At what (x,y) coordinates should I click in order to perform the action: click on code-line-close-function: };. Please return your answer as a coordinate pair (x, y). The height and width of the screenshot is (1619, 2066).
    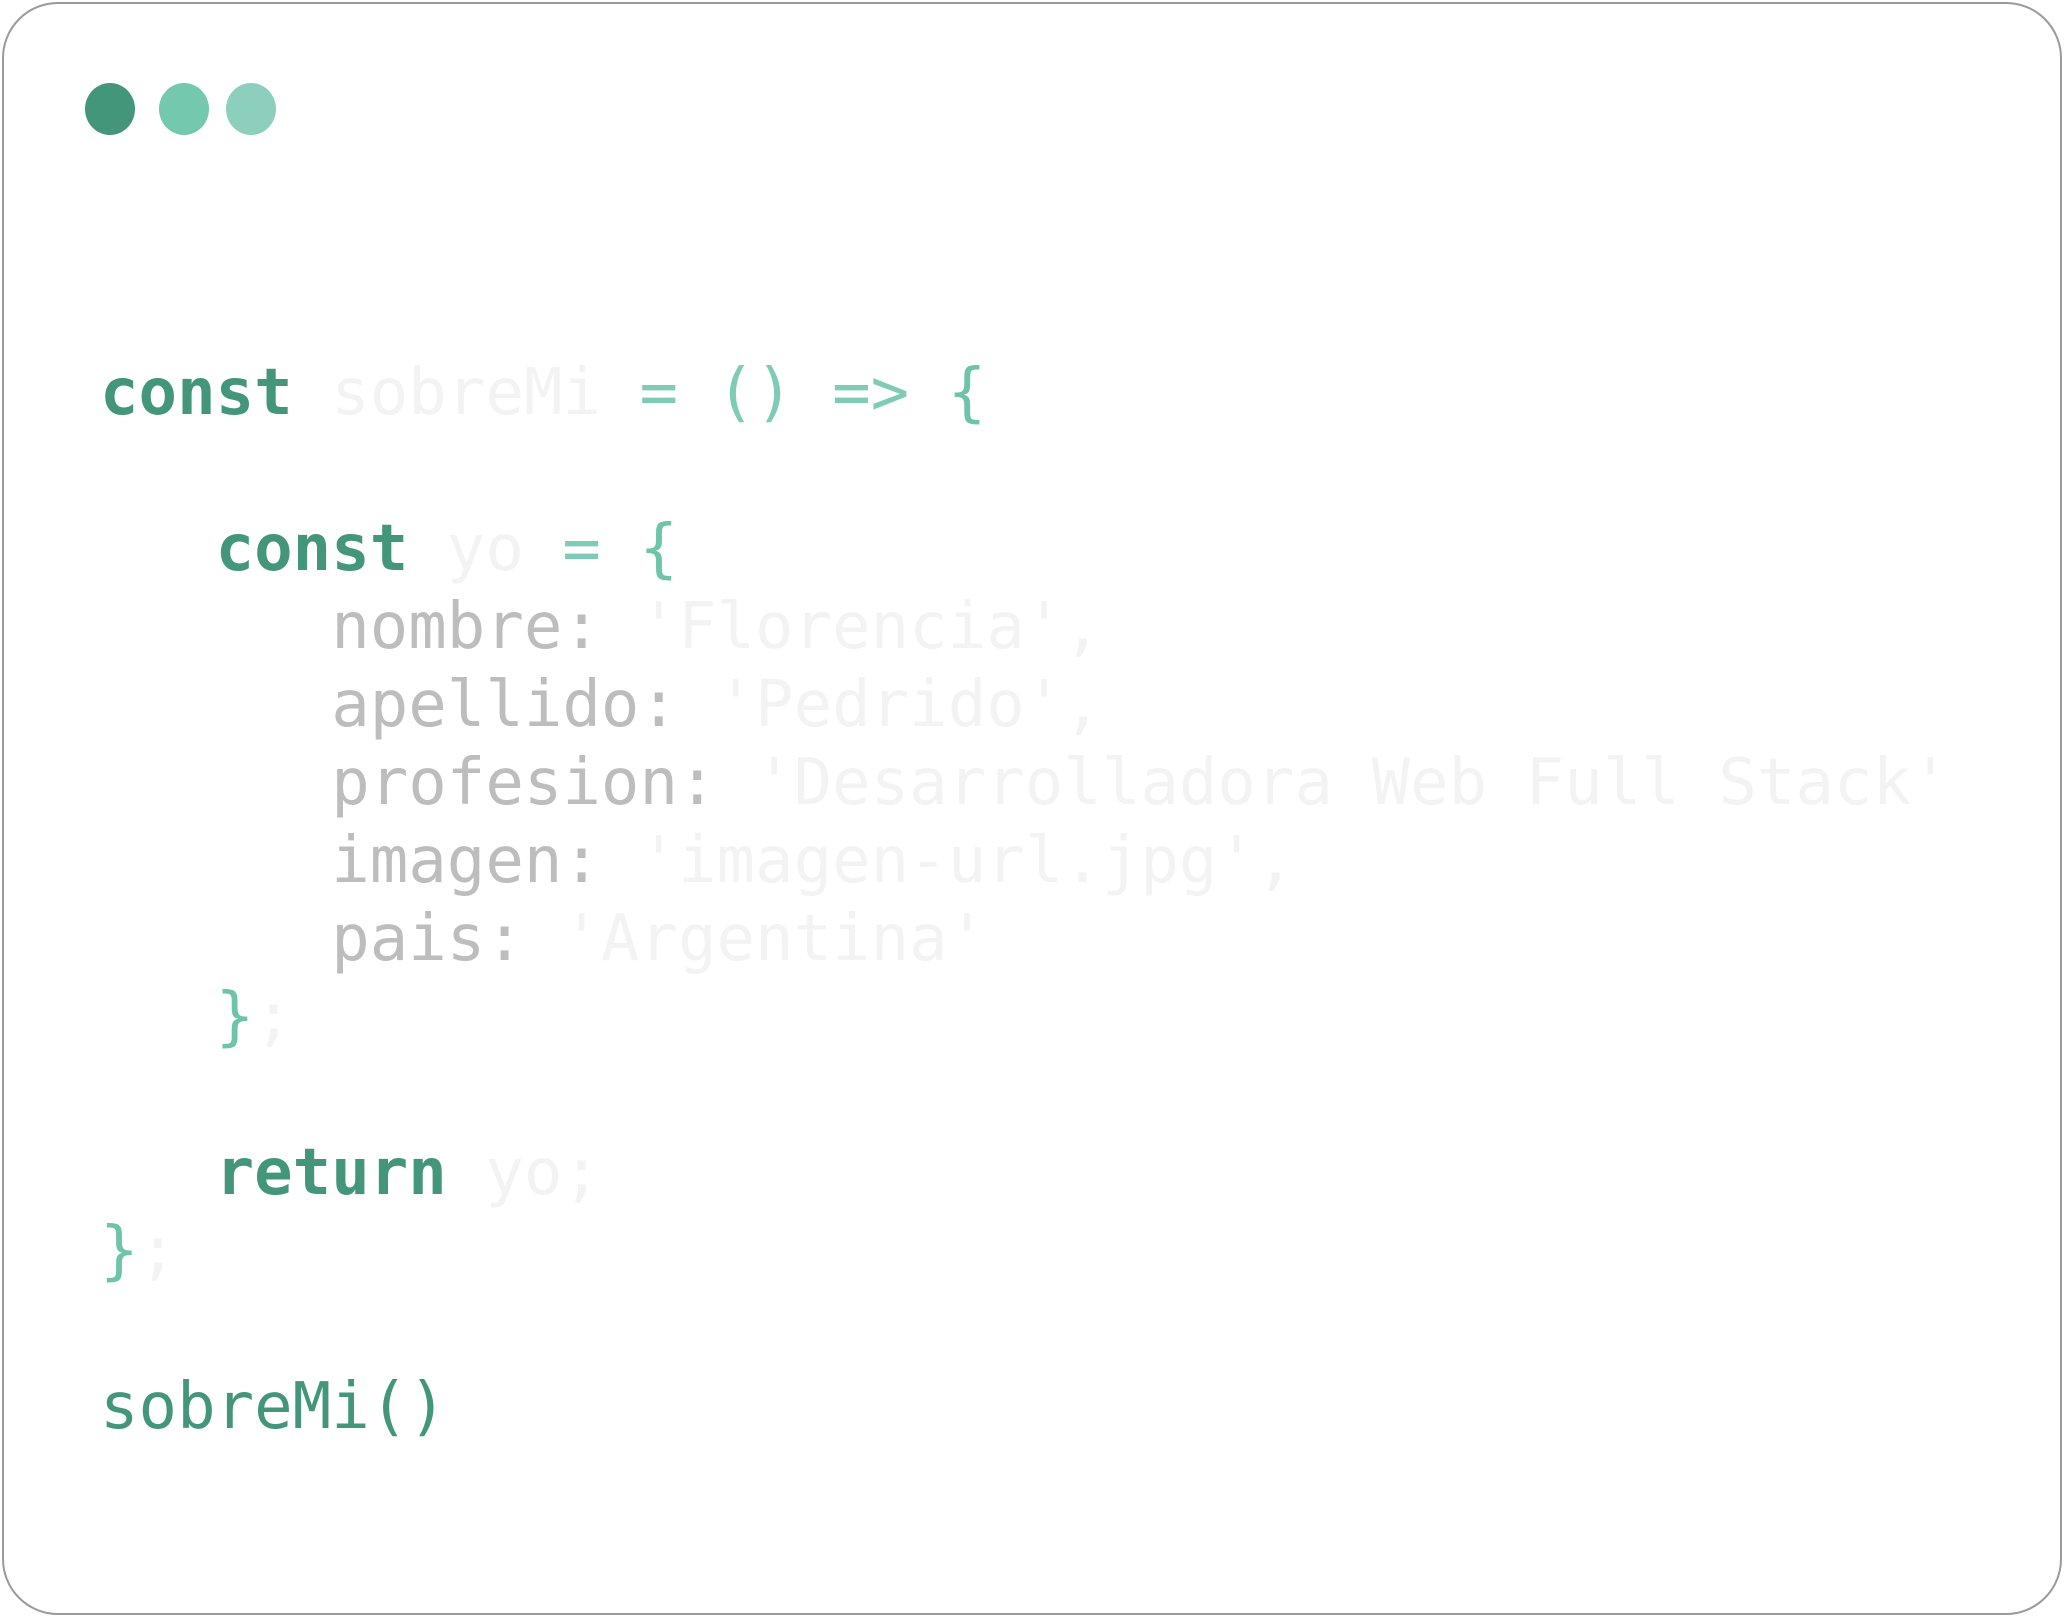
    Looking at the image, I should click on (138, 1251).